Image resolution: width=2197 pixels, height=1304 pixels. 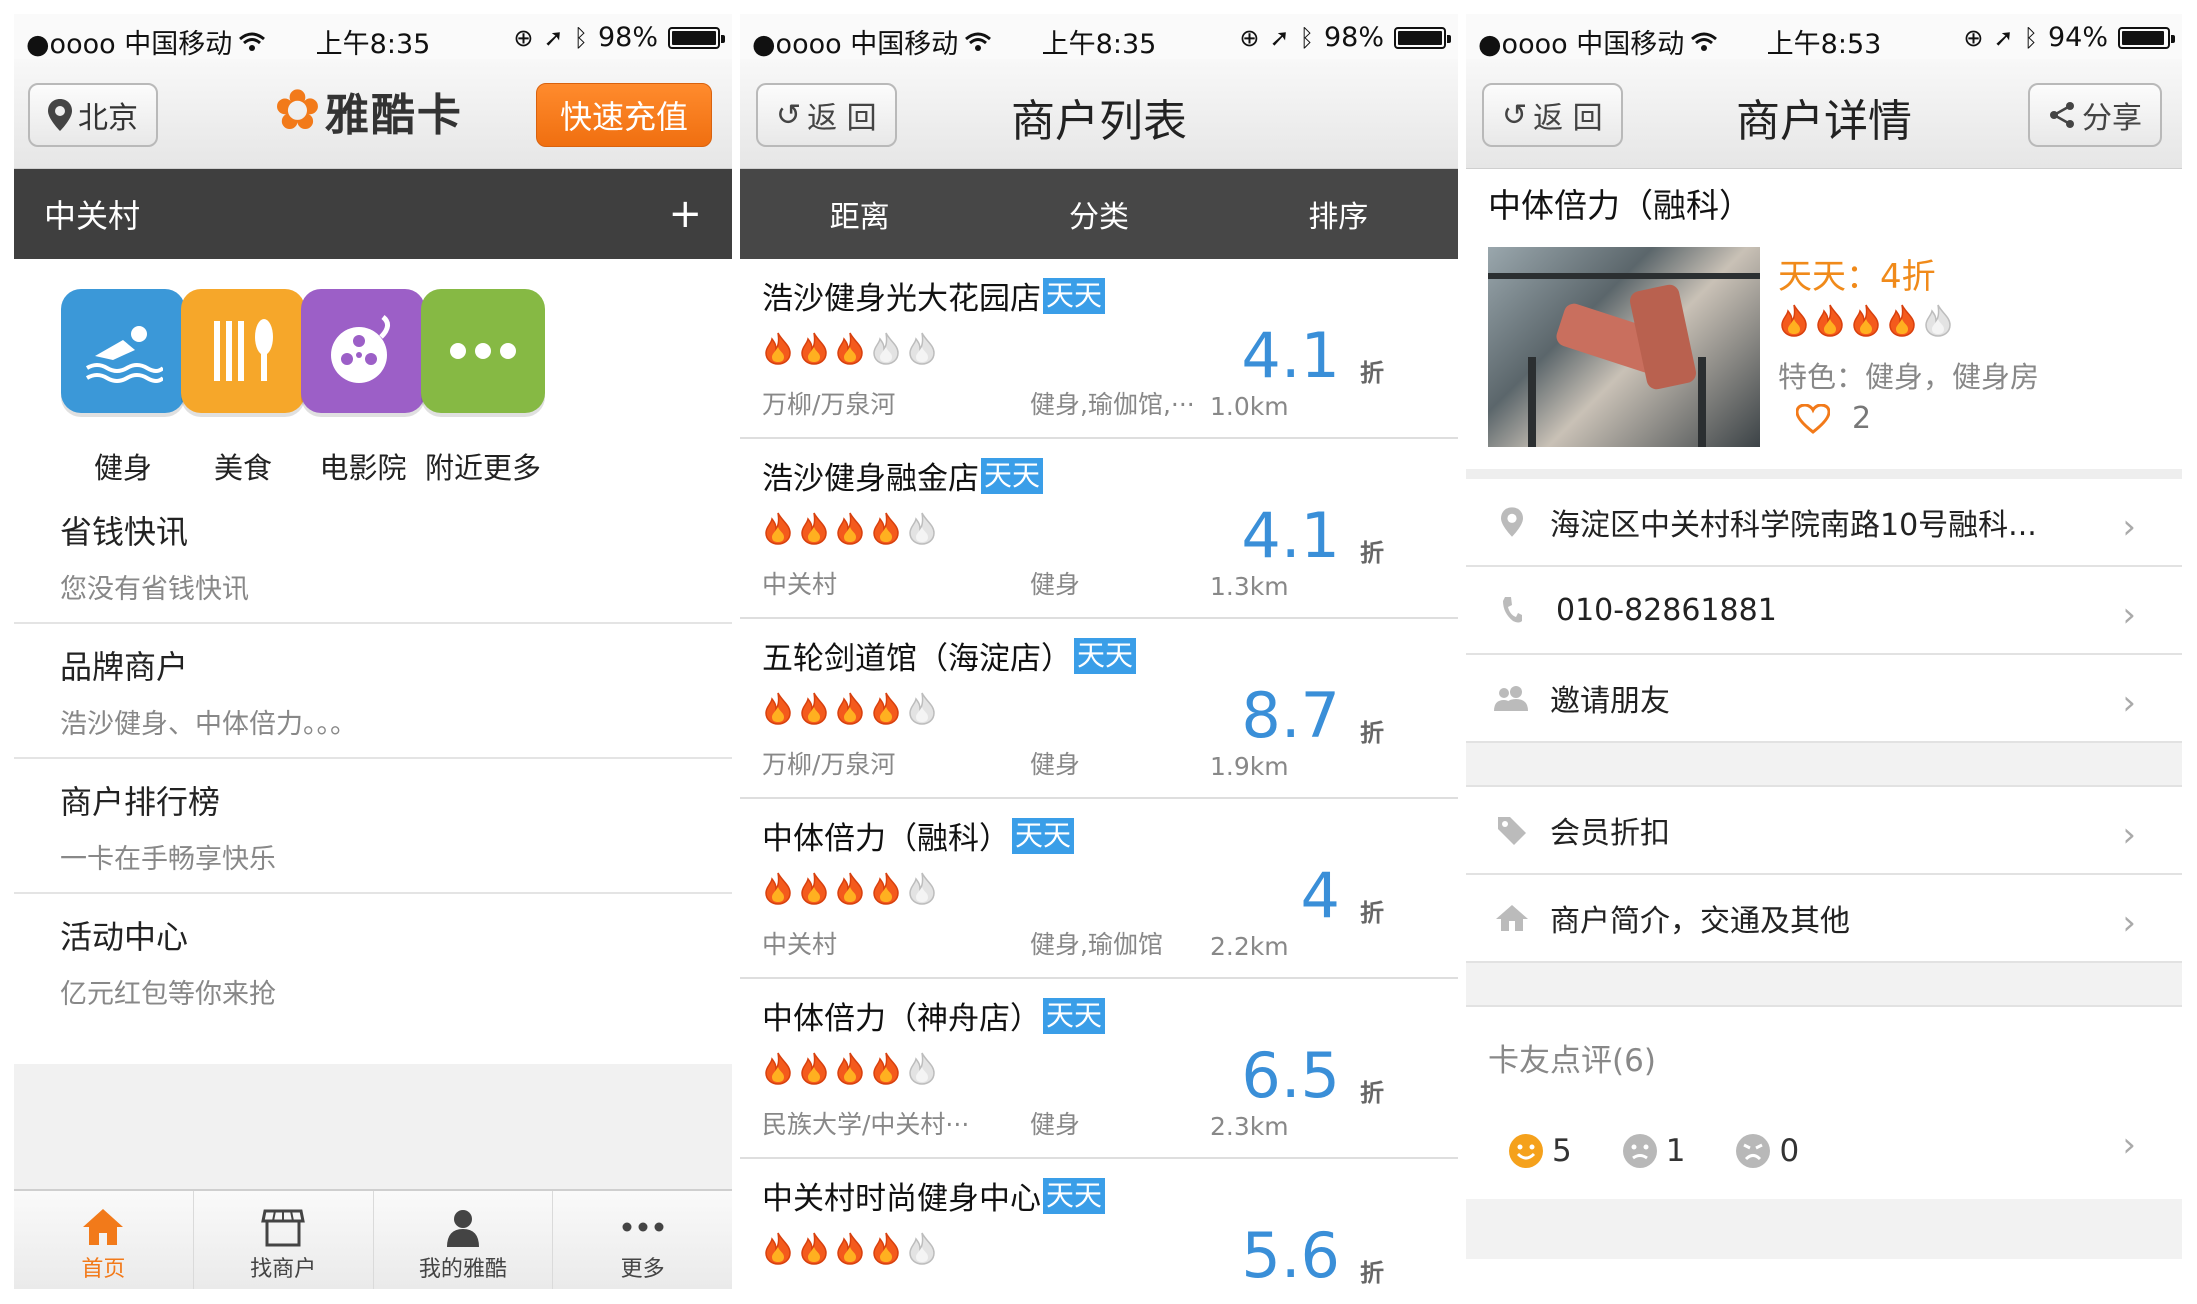 What do you see at coordinates (1112, 404) in the screenshot?
I see `merchant-category: 健身,瑜伽馆,···` at bounding box center [1112, 404].